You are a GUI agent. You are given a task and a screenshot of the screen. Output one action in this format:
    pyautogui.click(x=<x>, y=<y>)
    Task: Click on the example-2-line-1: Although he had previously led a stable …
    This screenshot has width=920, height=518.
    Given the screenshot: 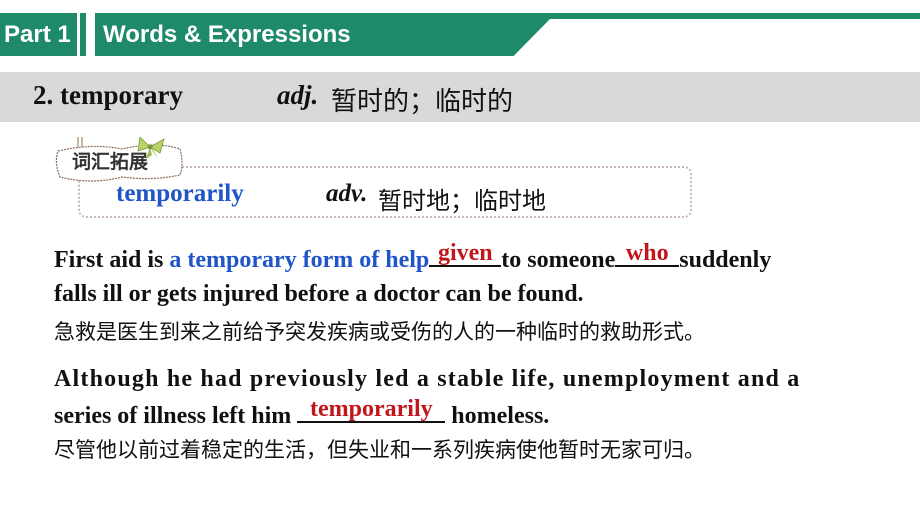 What is the action you would take?
    pyautogui.click(x=427, y=379)
    